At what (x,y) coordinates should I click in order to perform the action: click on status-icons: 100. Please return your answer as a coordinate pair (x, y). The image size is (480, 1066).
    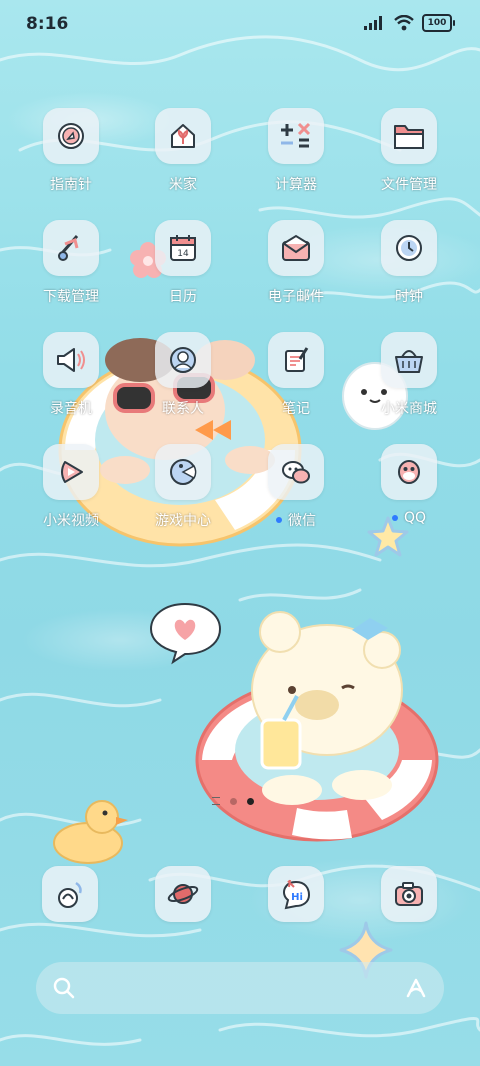
    Looking at the image, I should click on (409, 23).